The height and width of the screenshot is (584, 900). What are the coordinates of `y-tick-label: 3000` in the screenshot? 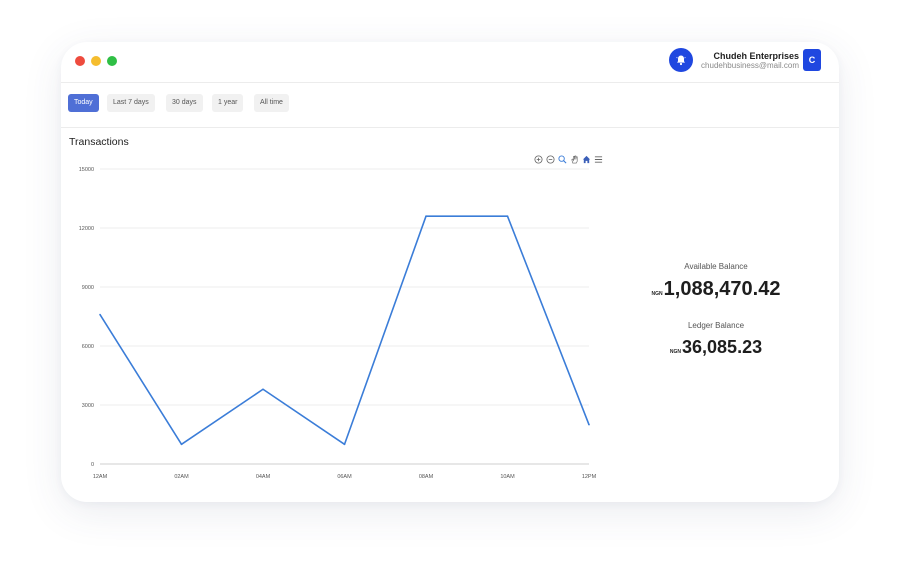 It's located at (88, 406).